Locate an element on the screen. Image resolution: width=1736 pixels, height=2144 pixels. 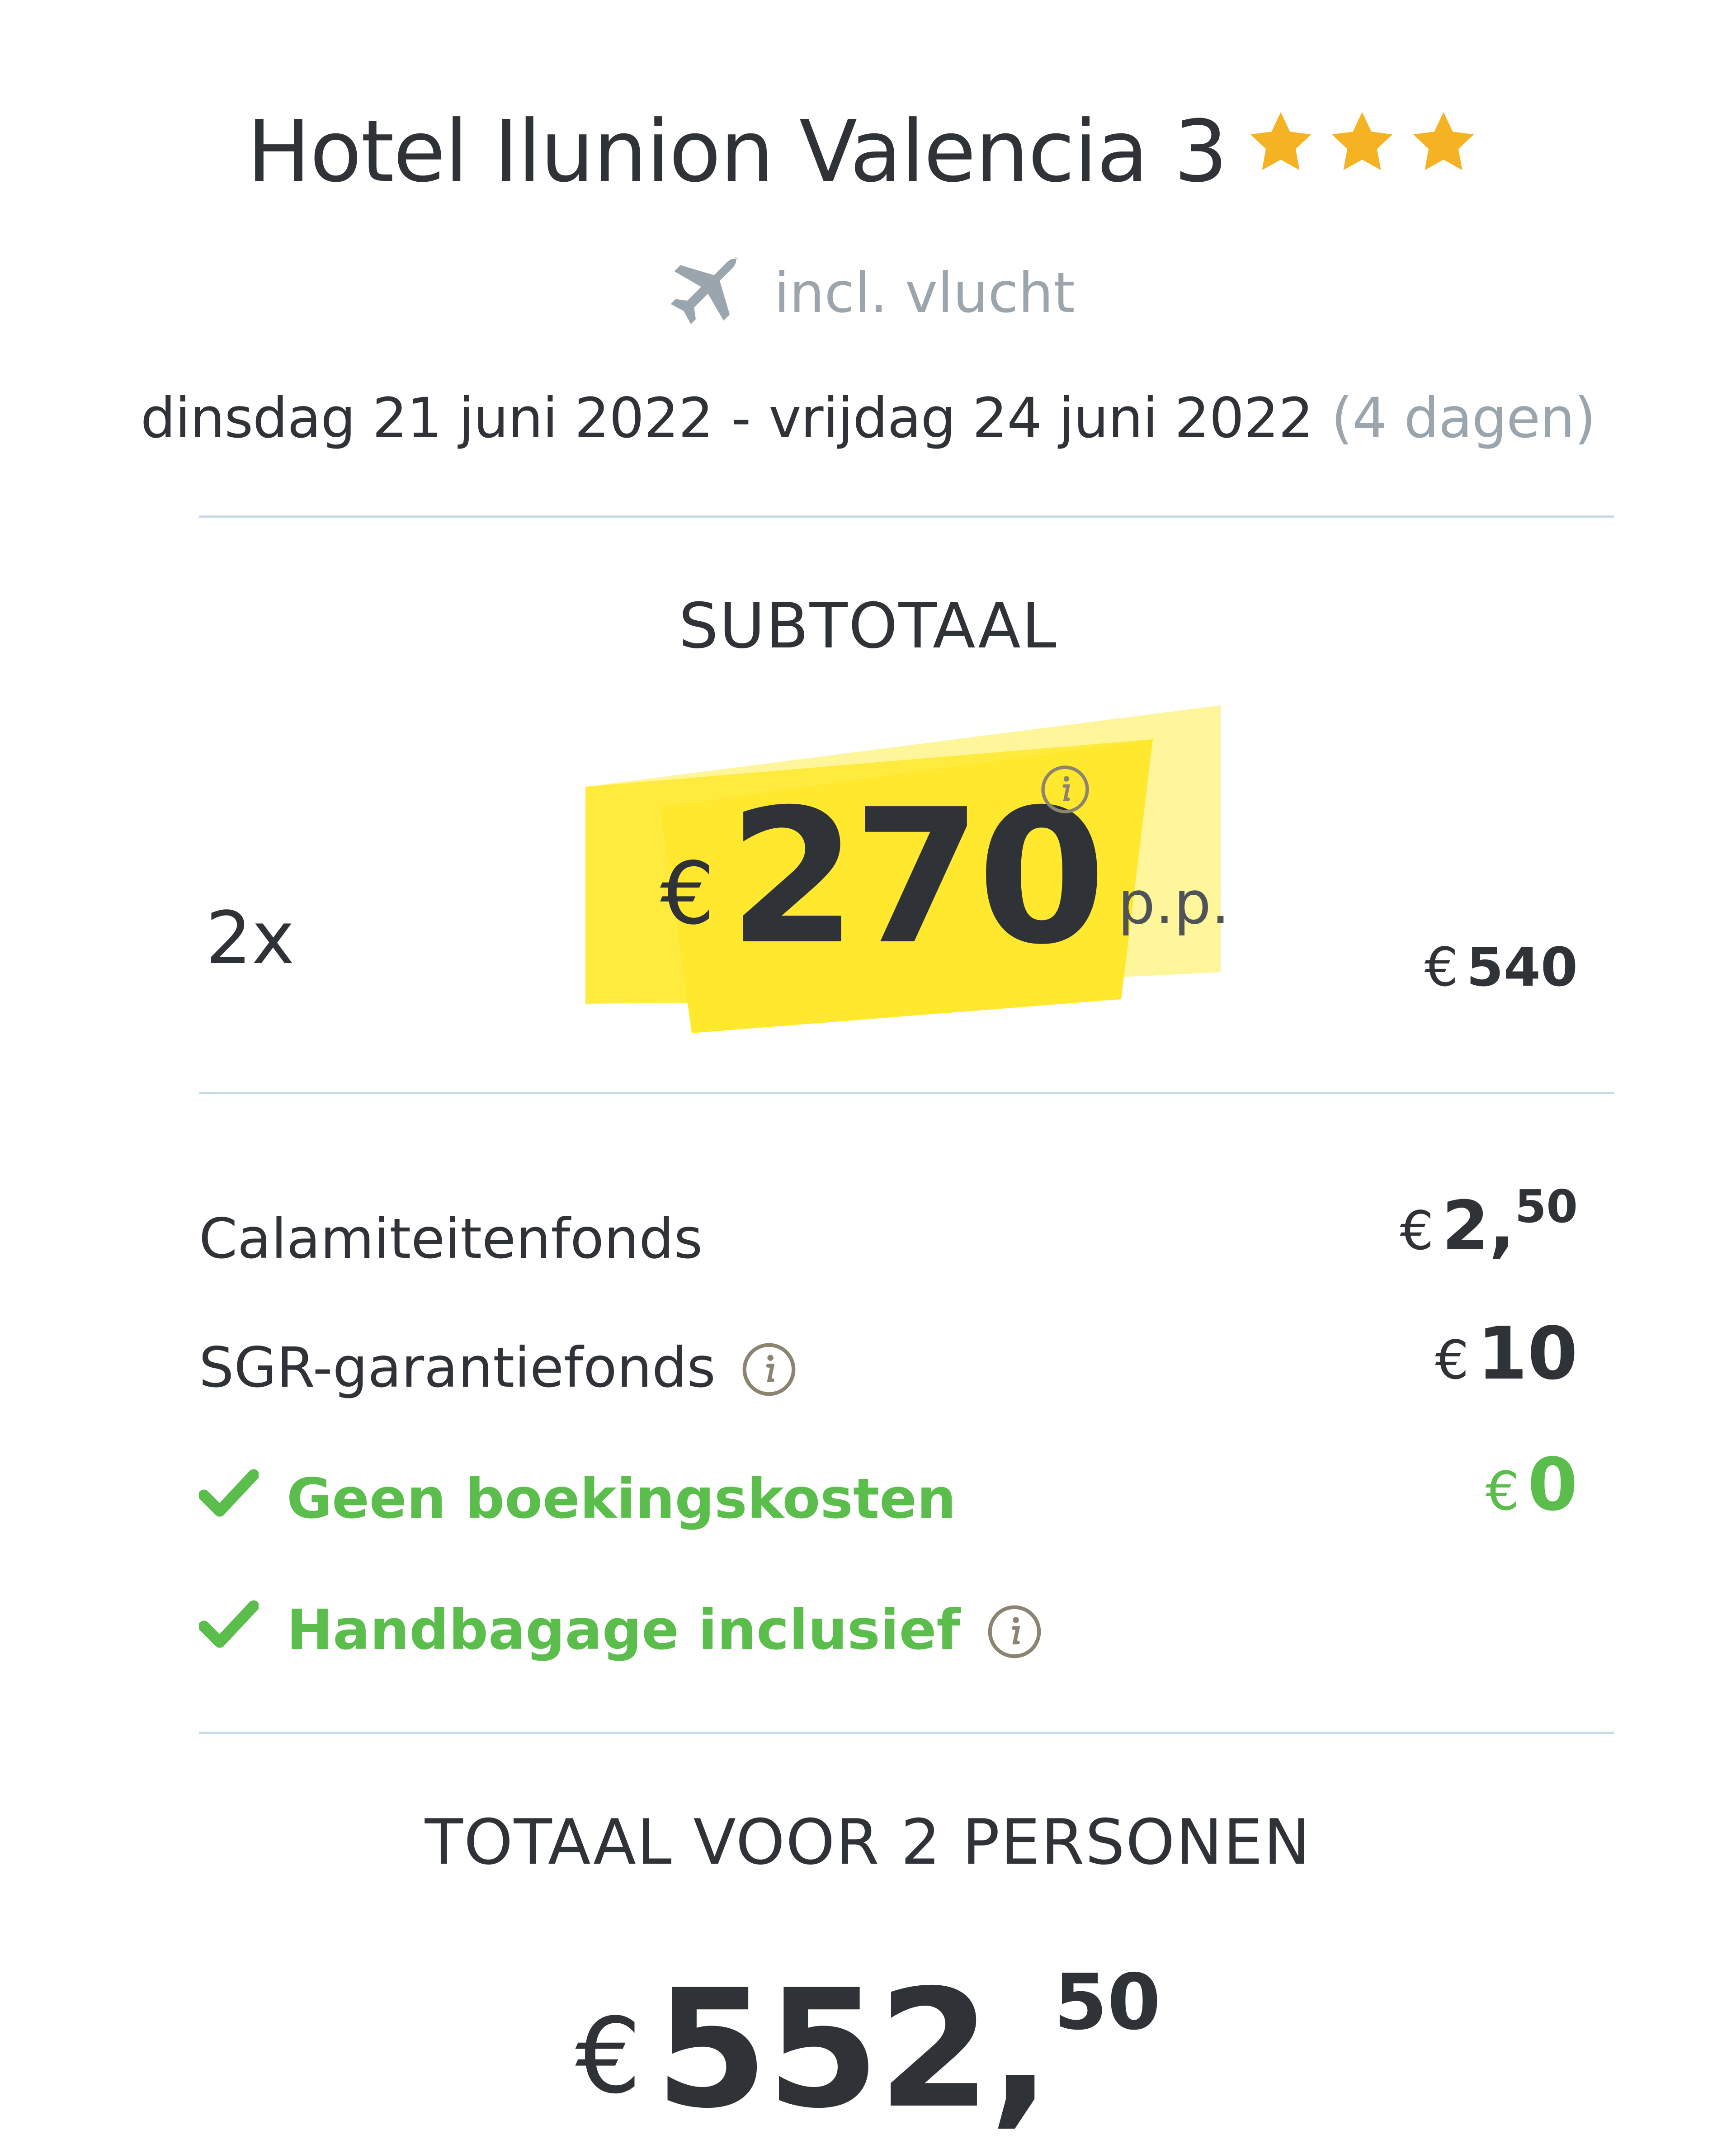
per-person-label: p.p. is located at coordinates (1174, 903).